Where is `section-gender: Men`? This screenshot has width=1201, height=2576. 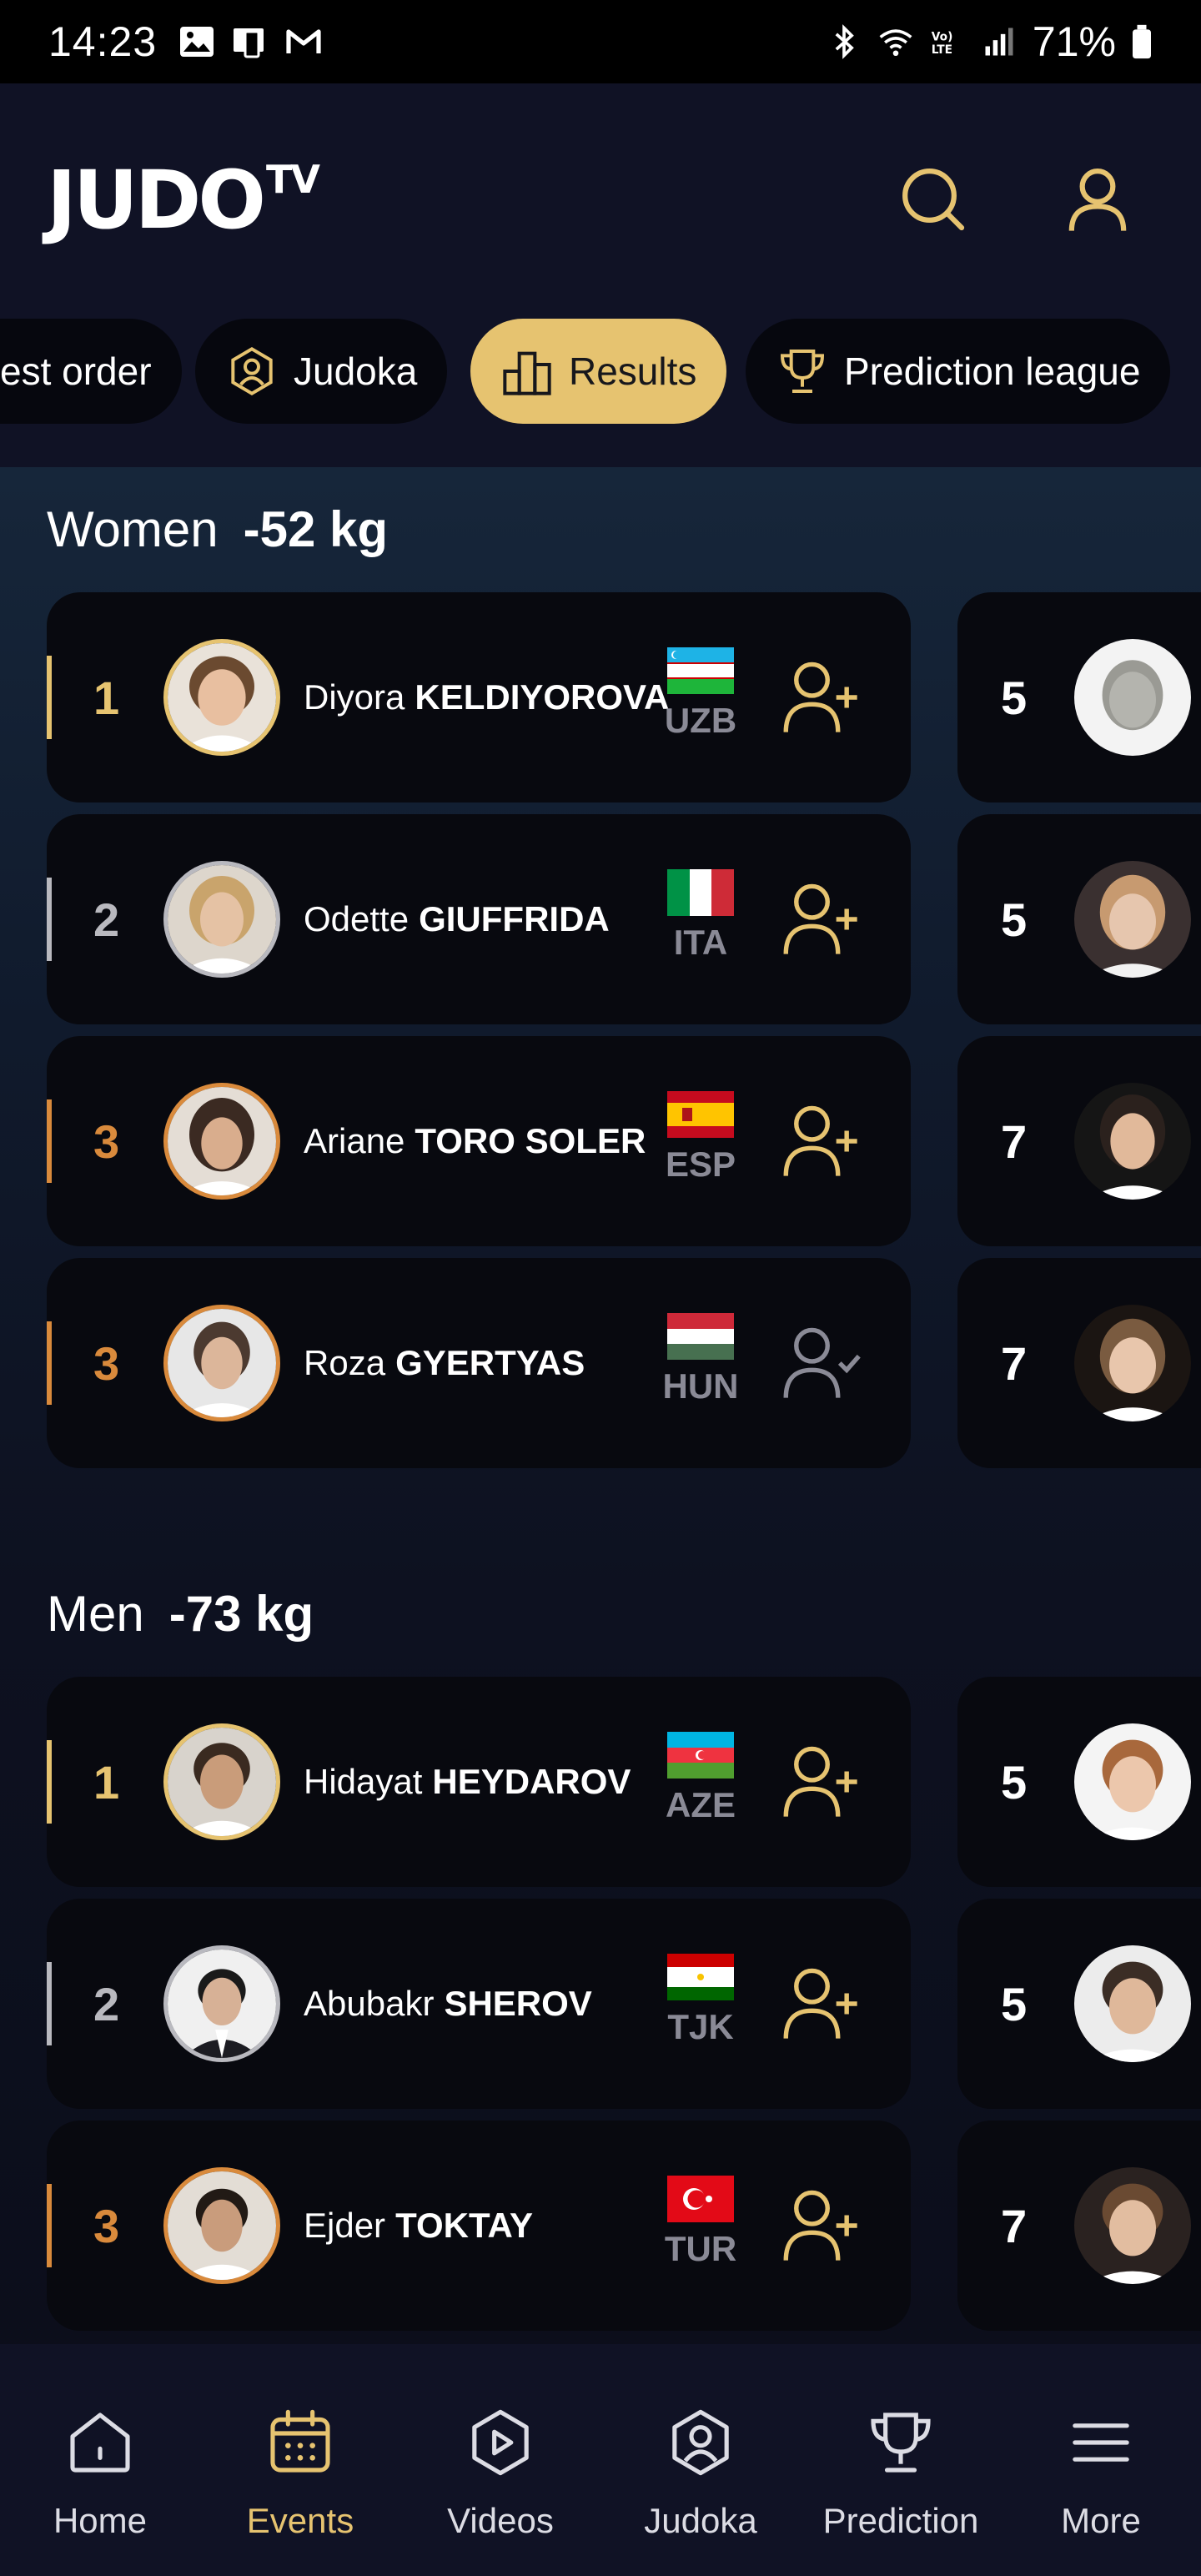 section-gender: Men is located at coordinates (96, 1614).